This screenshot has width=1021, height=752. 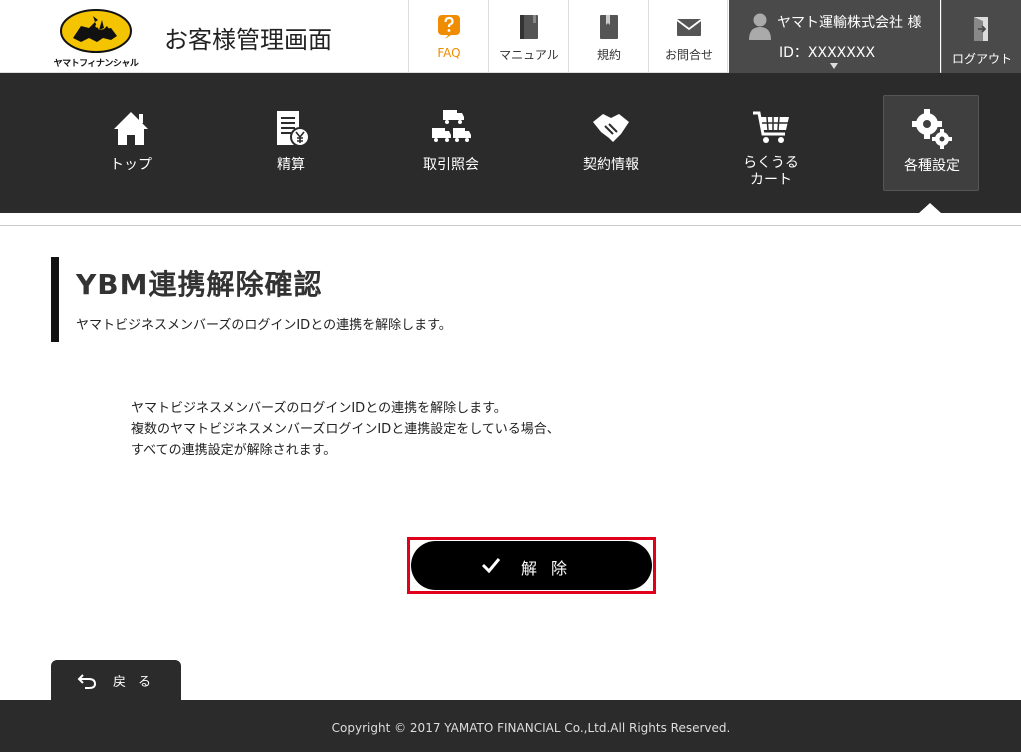 What do you see at coordinates (451, 126) in the screenshot?
I see `trucks-icon` at bounding box center [451, 126].